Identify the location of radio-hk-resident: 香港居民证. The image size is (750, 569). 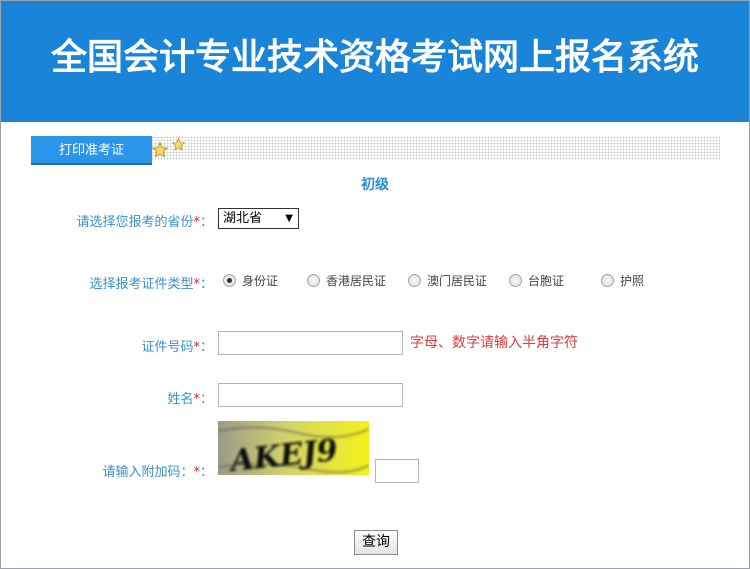
(346, 280).